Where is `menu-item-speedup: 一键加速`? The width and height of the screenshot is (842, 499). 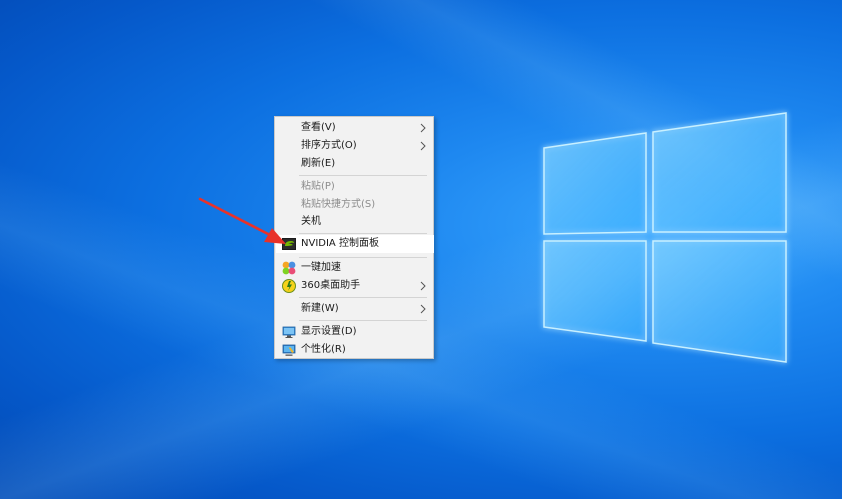
menu-item-speedup: 一键加速 is located at coordinates (355, 268).